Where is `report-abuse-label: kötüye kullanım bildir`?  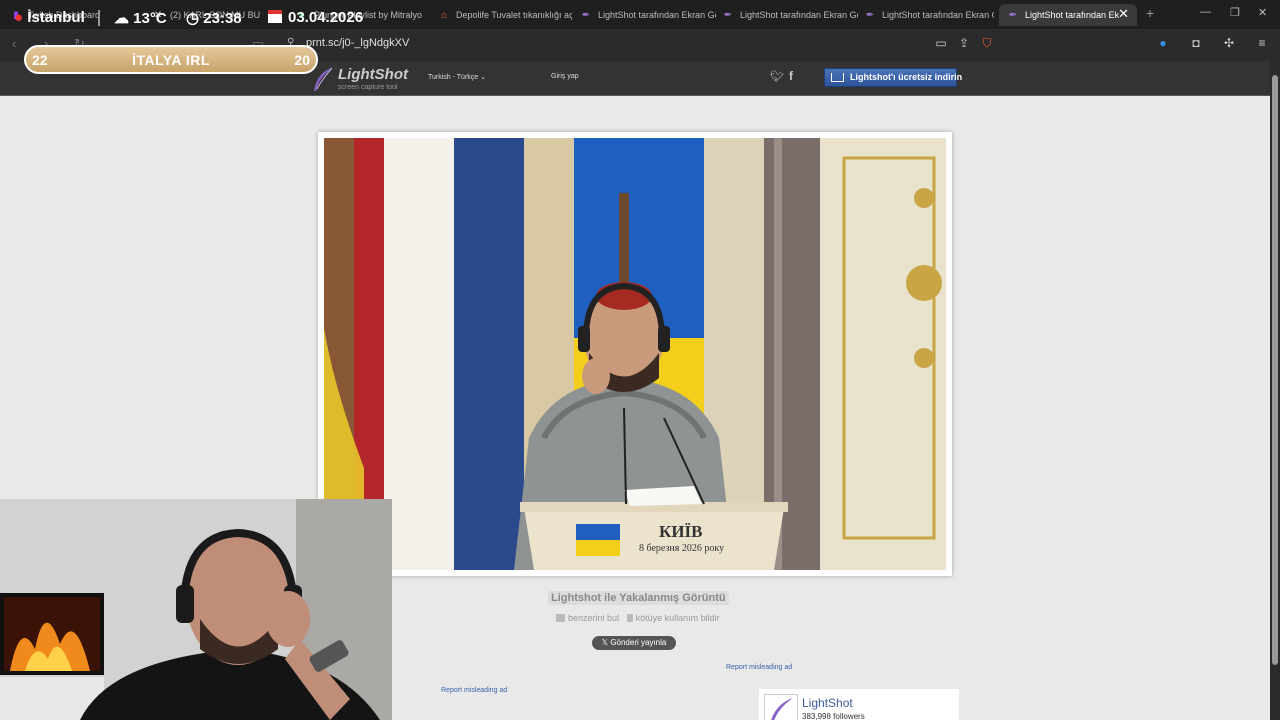 report-abuse-label: kötüye kullanım bildir is located at coordinates (677, 618).